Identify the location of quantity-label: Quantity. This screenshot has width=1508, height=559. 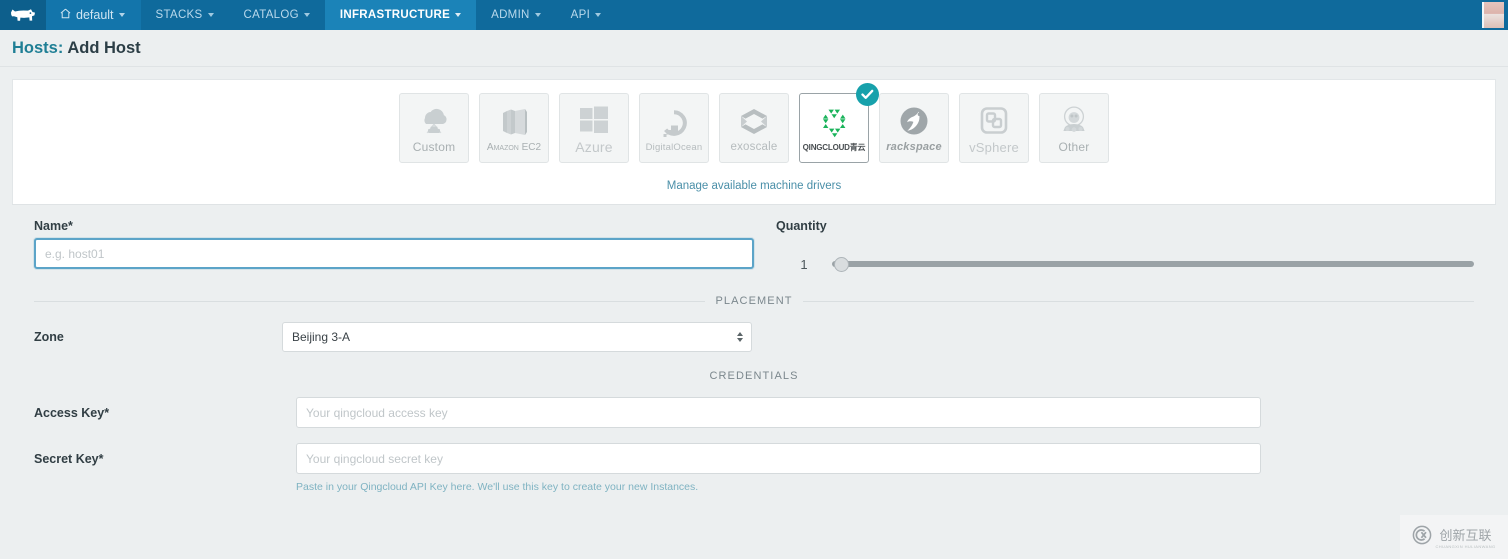
(801, 226).